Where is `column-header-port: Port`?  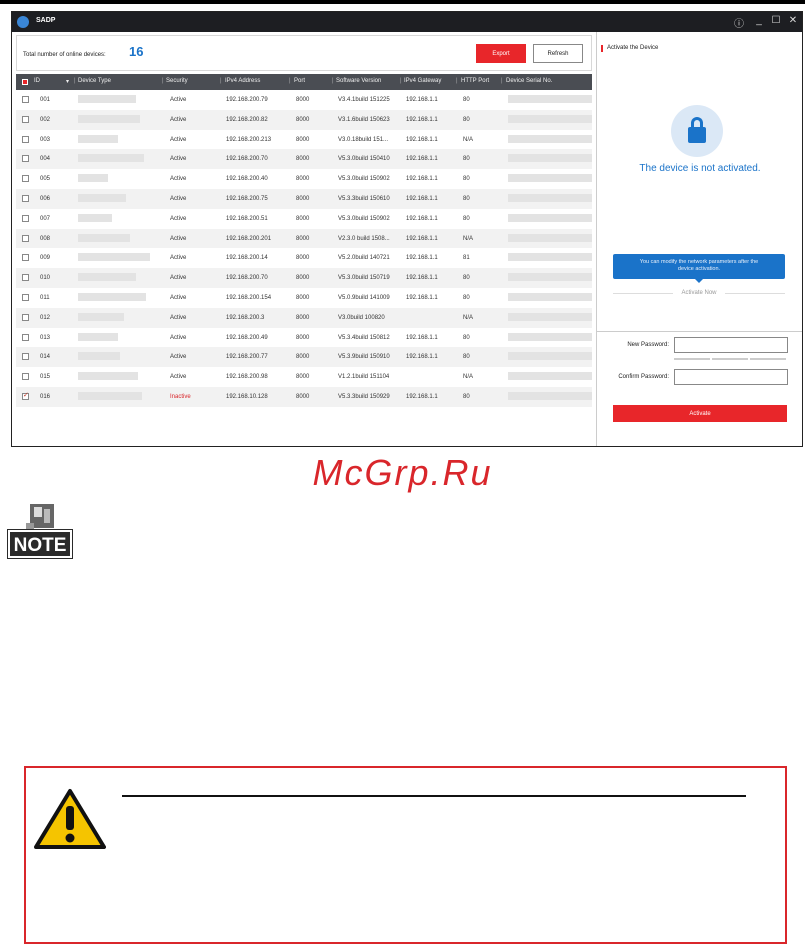 column-header-port: Port is located at coordinates (299, 81).